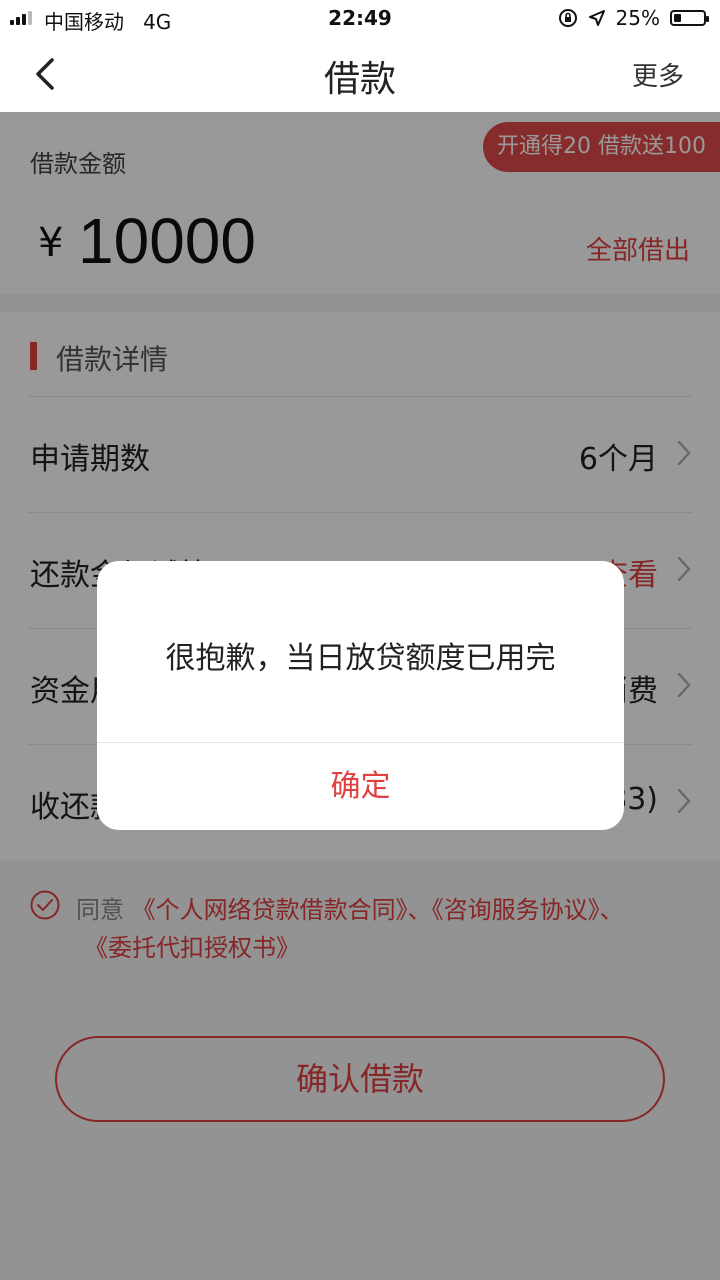 This screenshot has height=1280, width=720. I want to click on rotation-lock-icon, so click(567, 18).